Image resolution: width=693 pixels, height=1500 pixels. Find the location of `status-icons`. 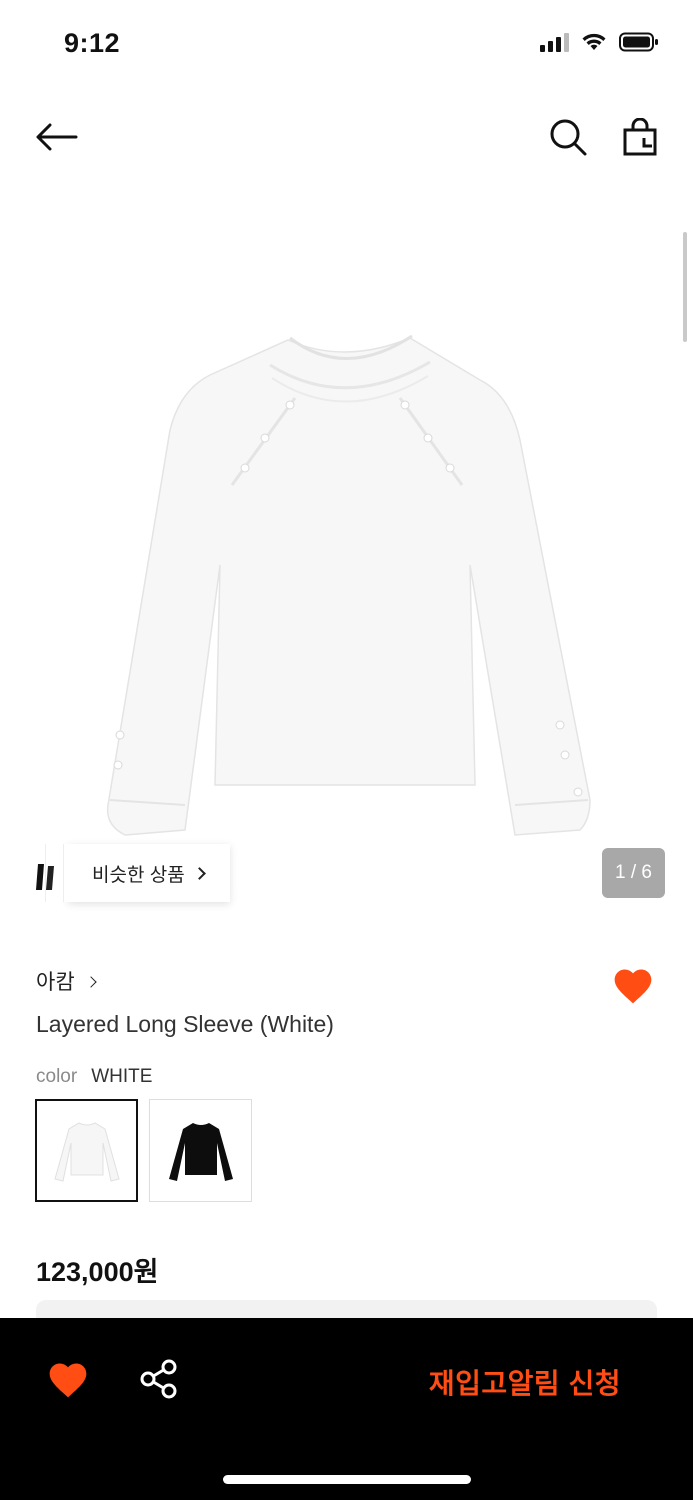

status-icons is located at coordinates (599, 42).